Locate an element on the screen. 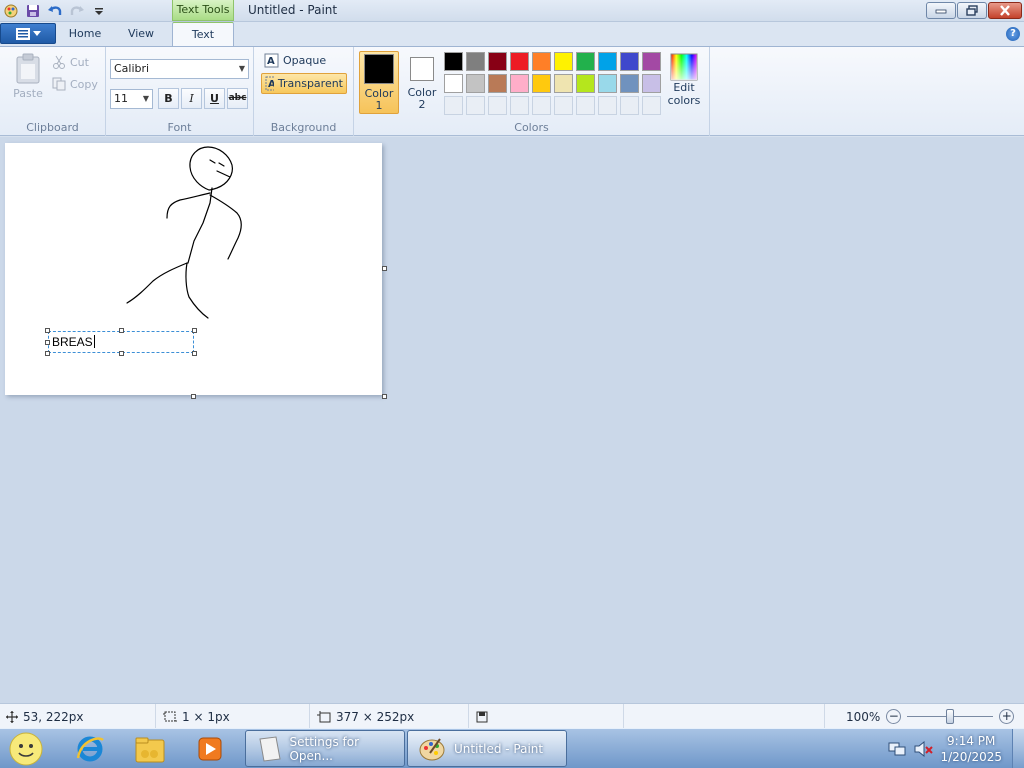 This screenshot has width=1024, height=768. stick-figure-drawing is located at coordinates (184, 232).